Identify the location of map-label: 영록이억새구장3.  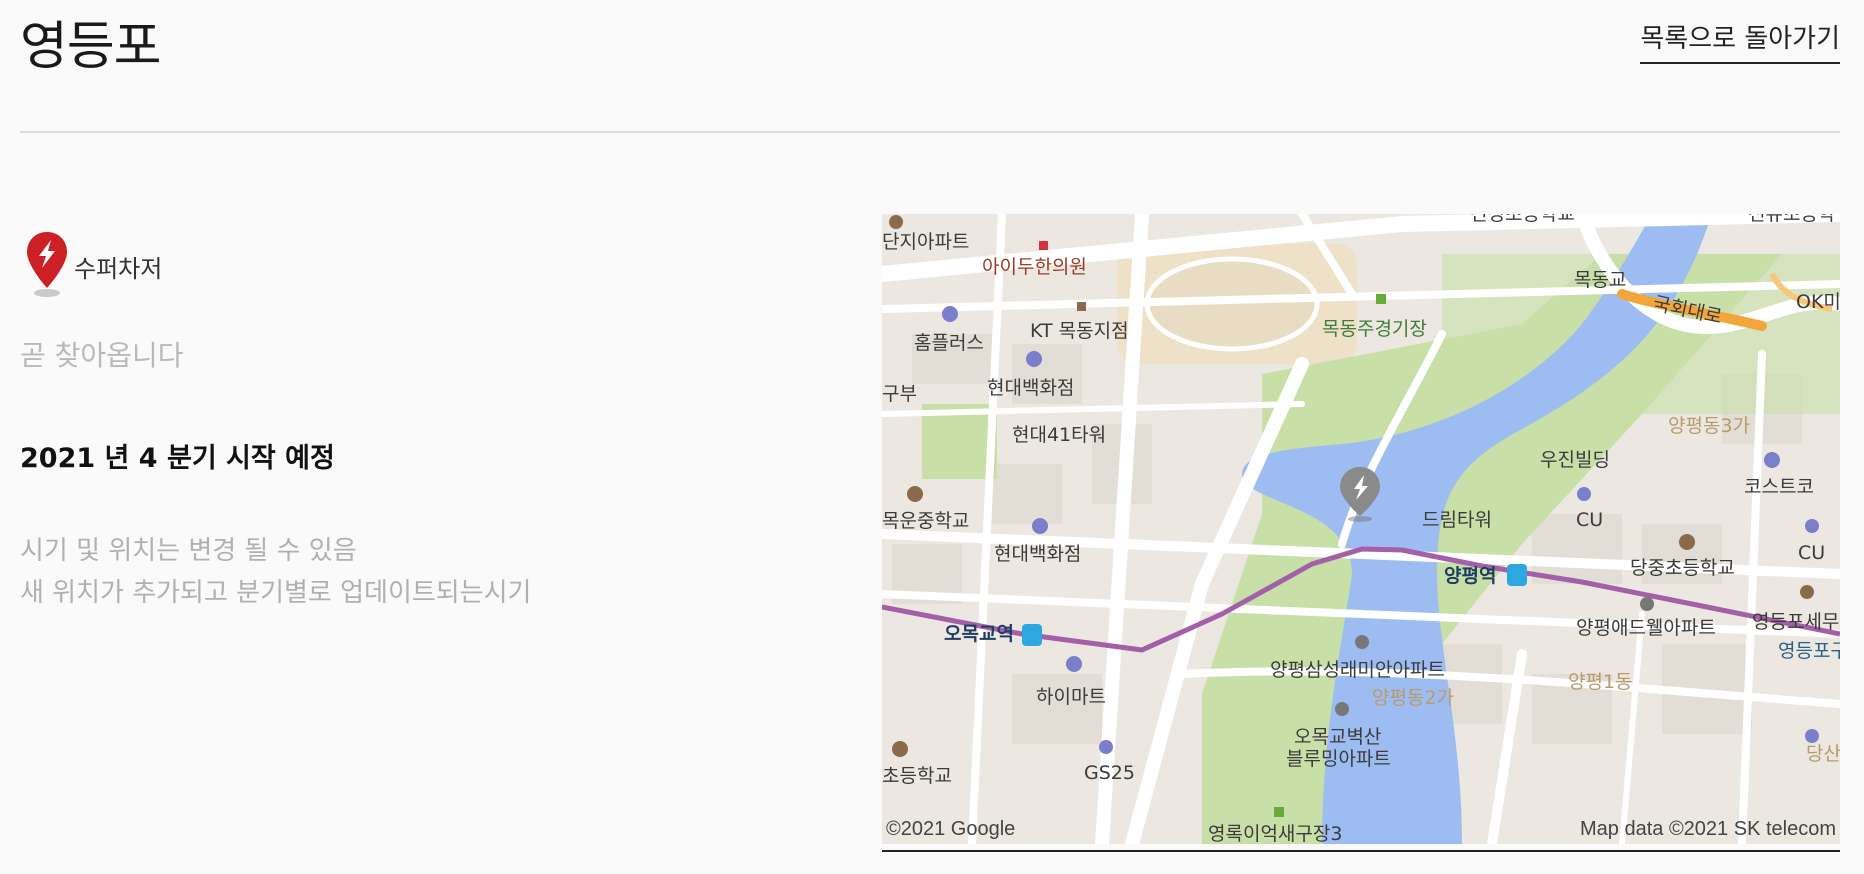
(1275, 833).